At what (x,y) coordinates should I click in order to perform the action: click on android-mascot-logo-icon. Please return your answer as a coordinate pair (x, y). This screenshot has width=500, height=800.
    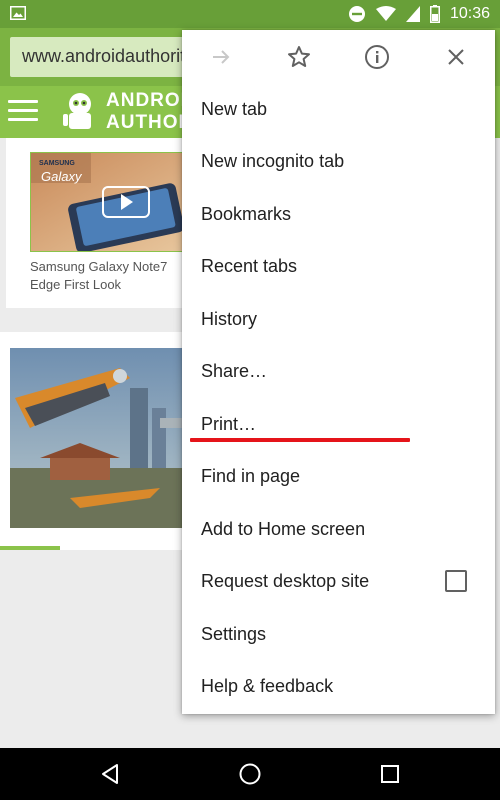
    Looking at the image, I should click on (80, 112).